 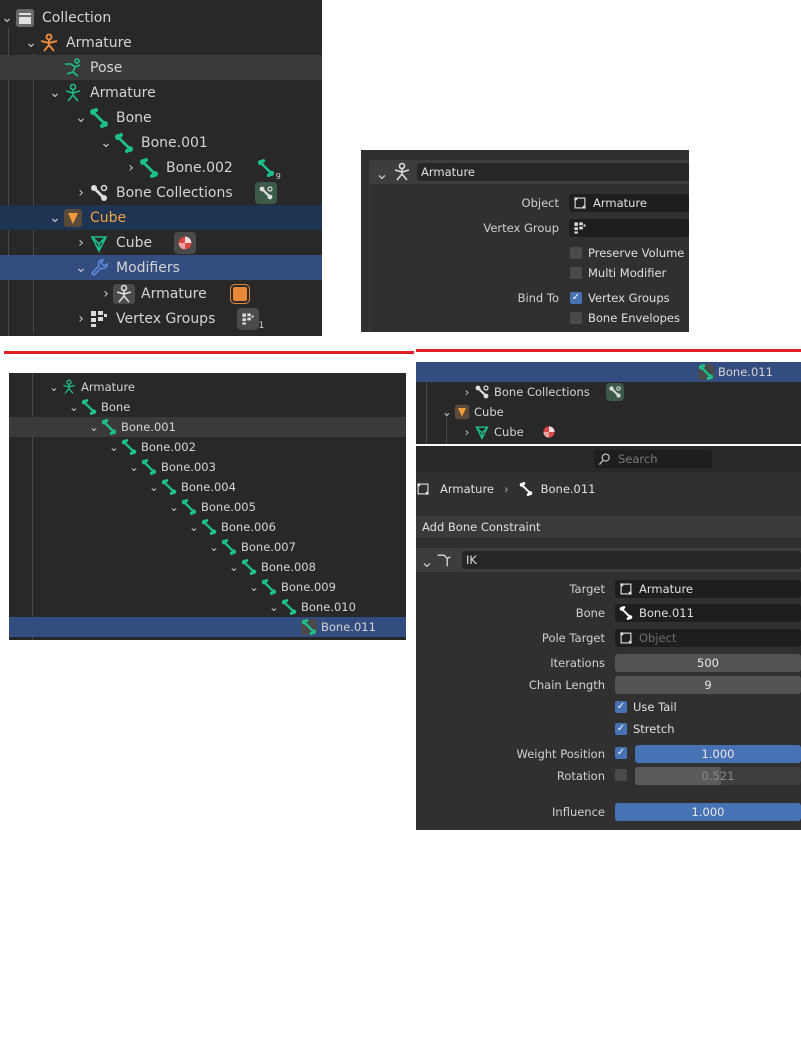 What do you see at coordinates (207, 467) in the screenshot?
I see `chain-row-bone-003: ⌄ Bone.003` at bounding box center [207, 467].